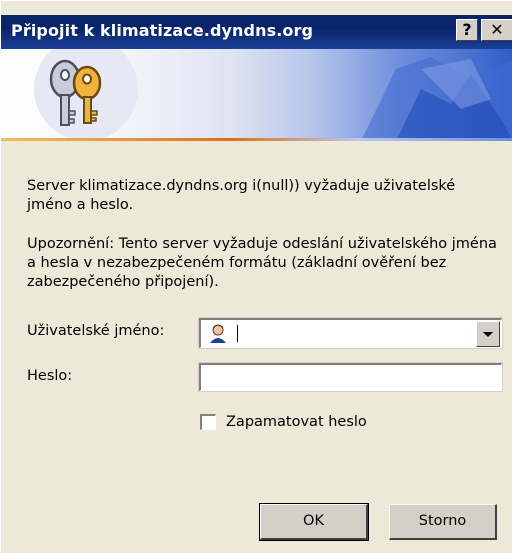 The width and height of the screenshot is (512, 553). I want to click on username-dropdown-button, so click(488, 334).